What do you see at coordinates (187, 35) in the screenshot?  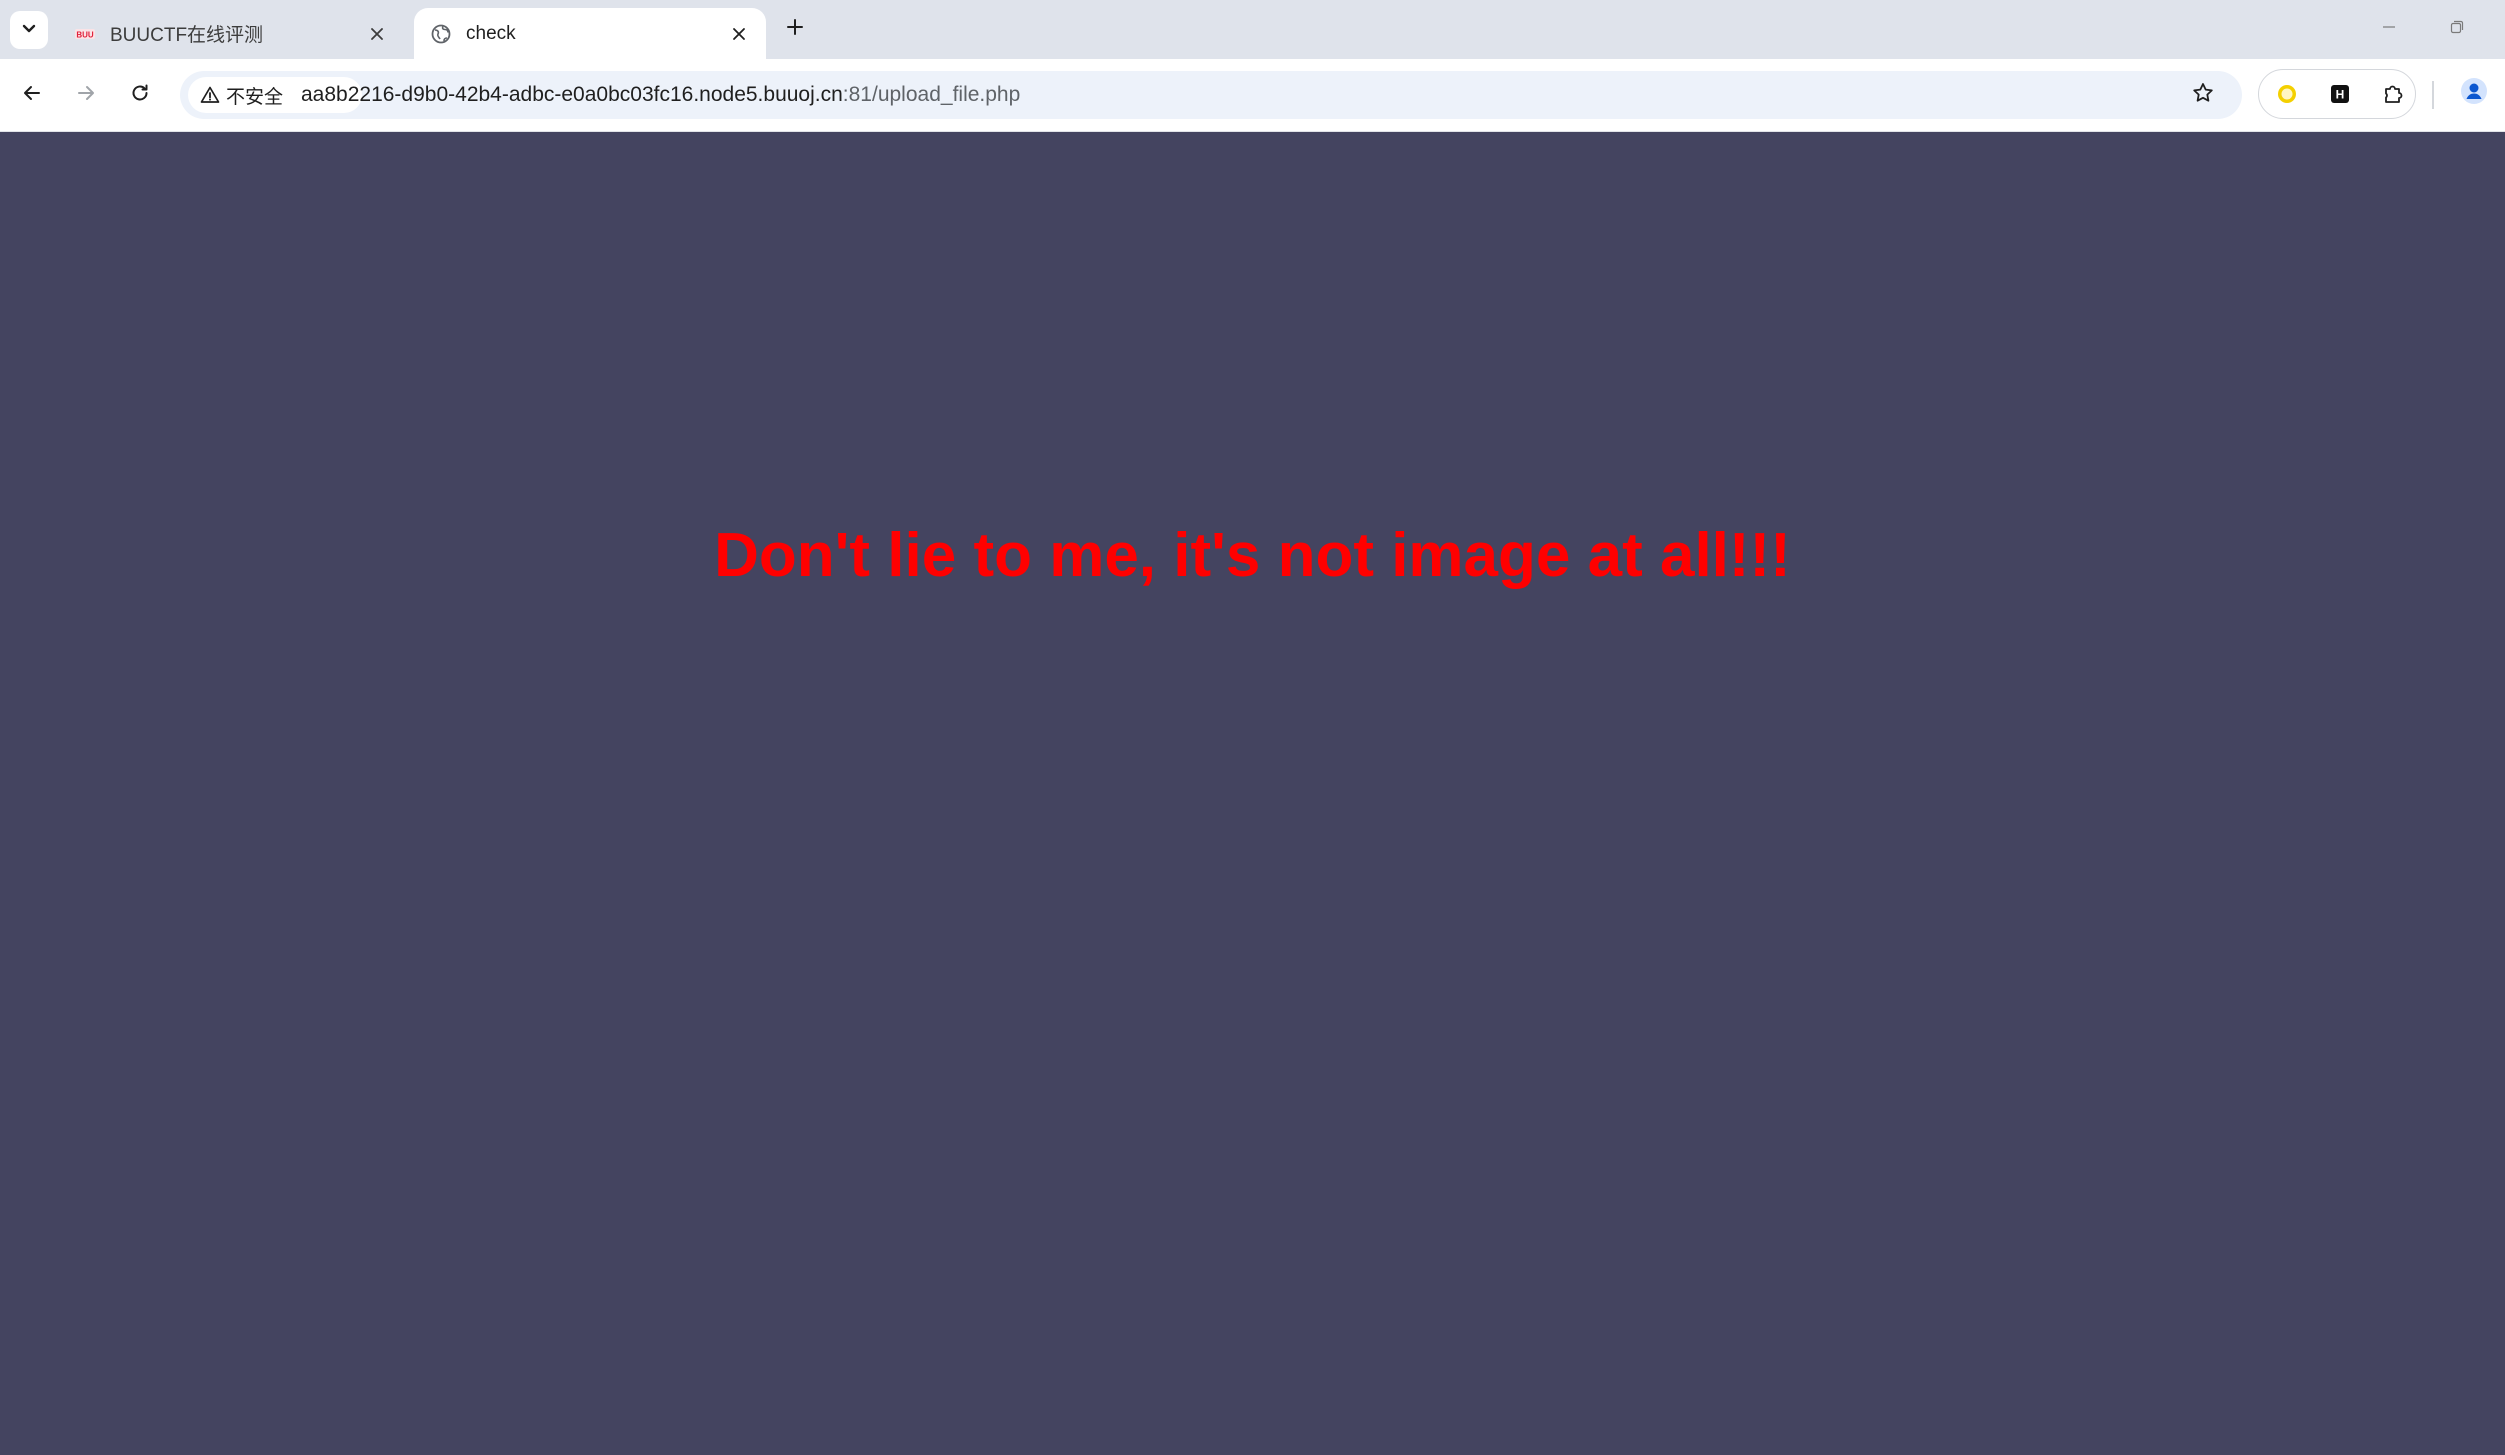 I see `tab-title: BUUCTF在线评测` at bounding box center [187, 35].